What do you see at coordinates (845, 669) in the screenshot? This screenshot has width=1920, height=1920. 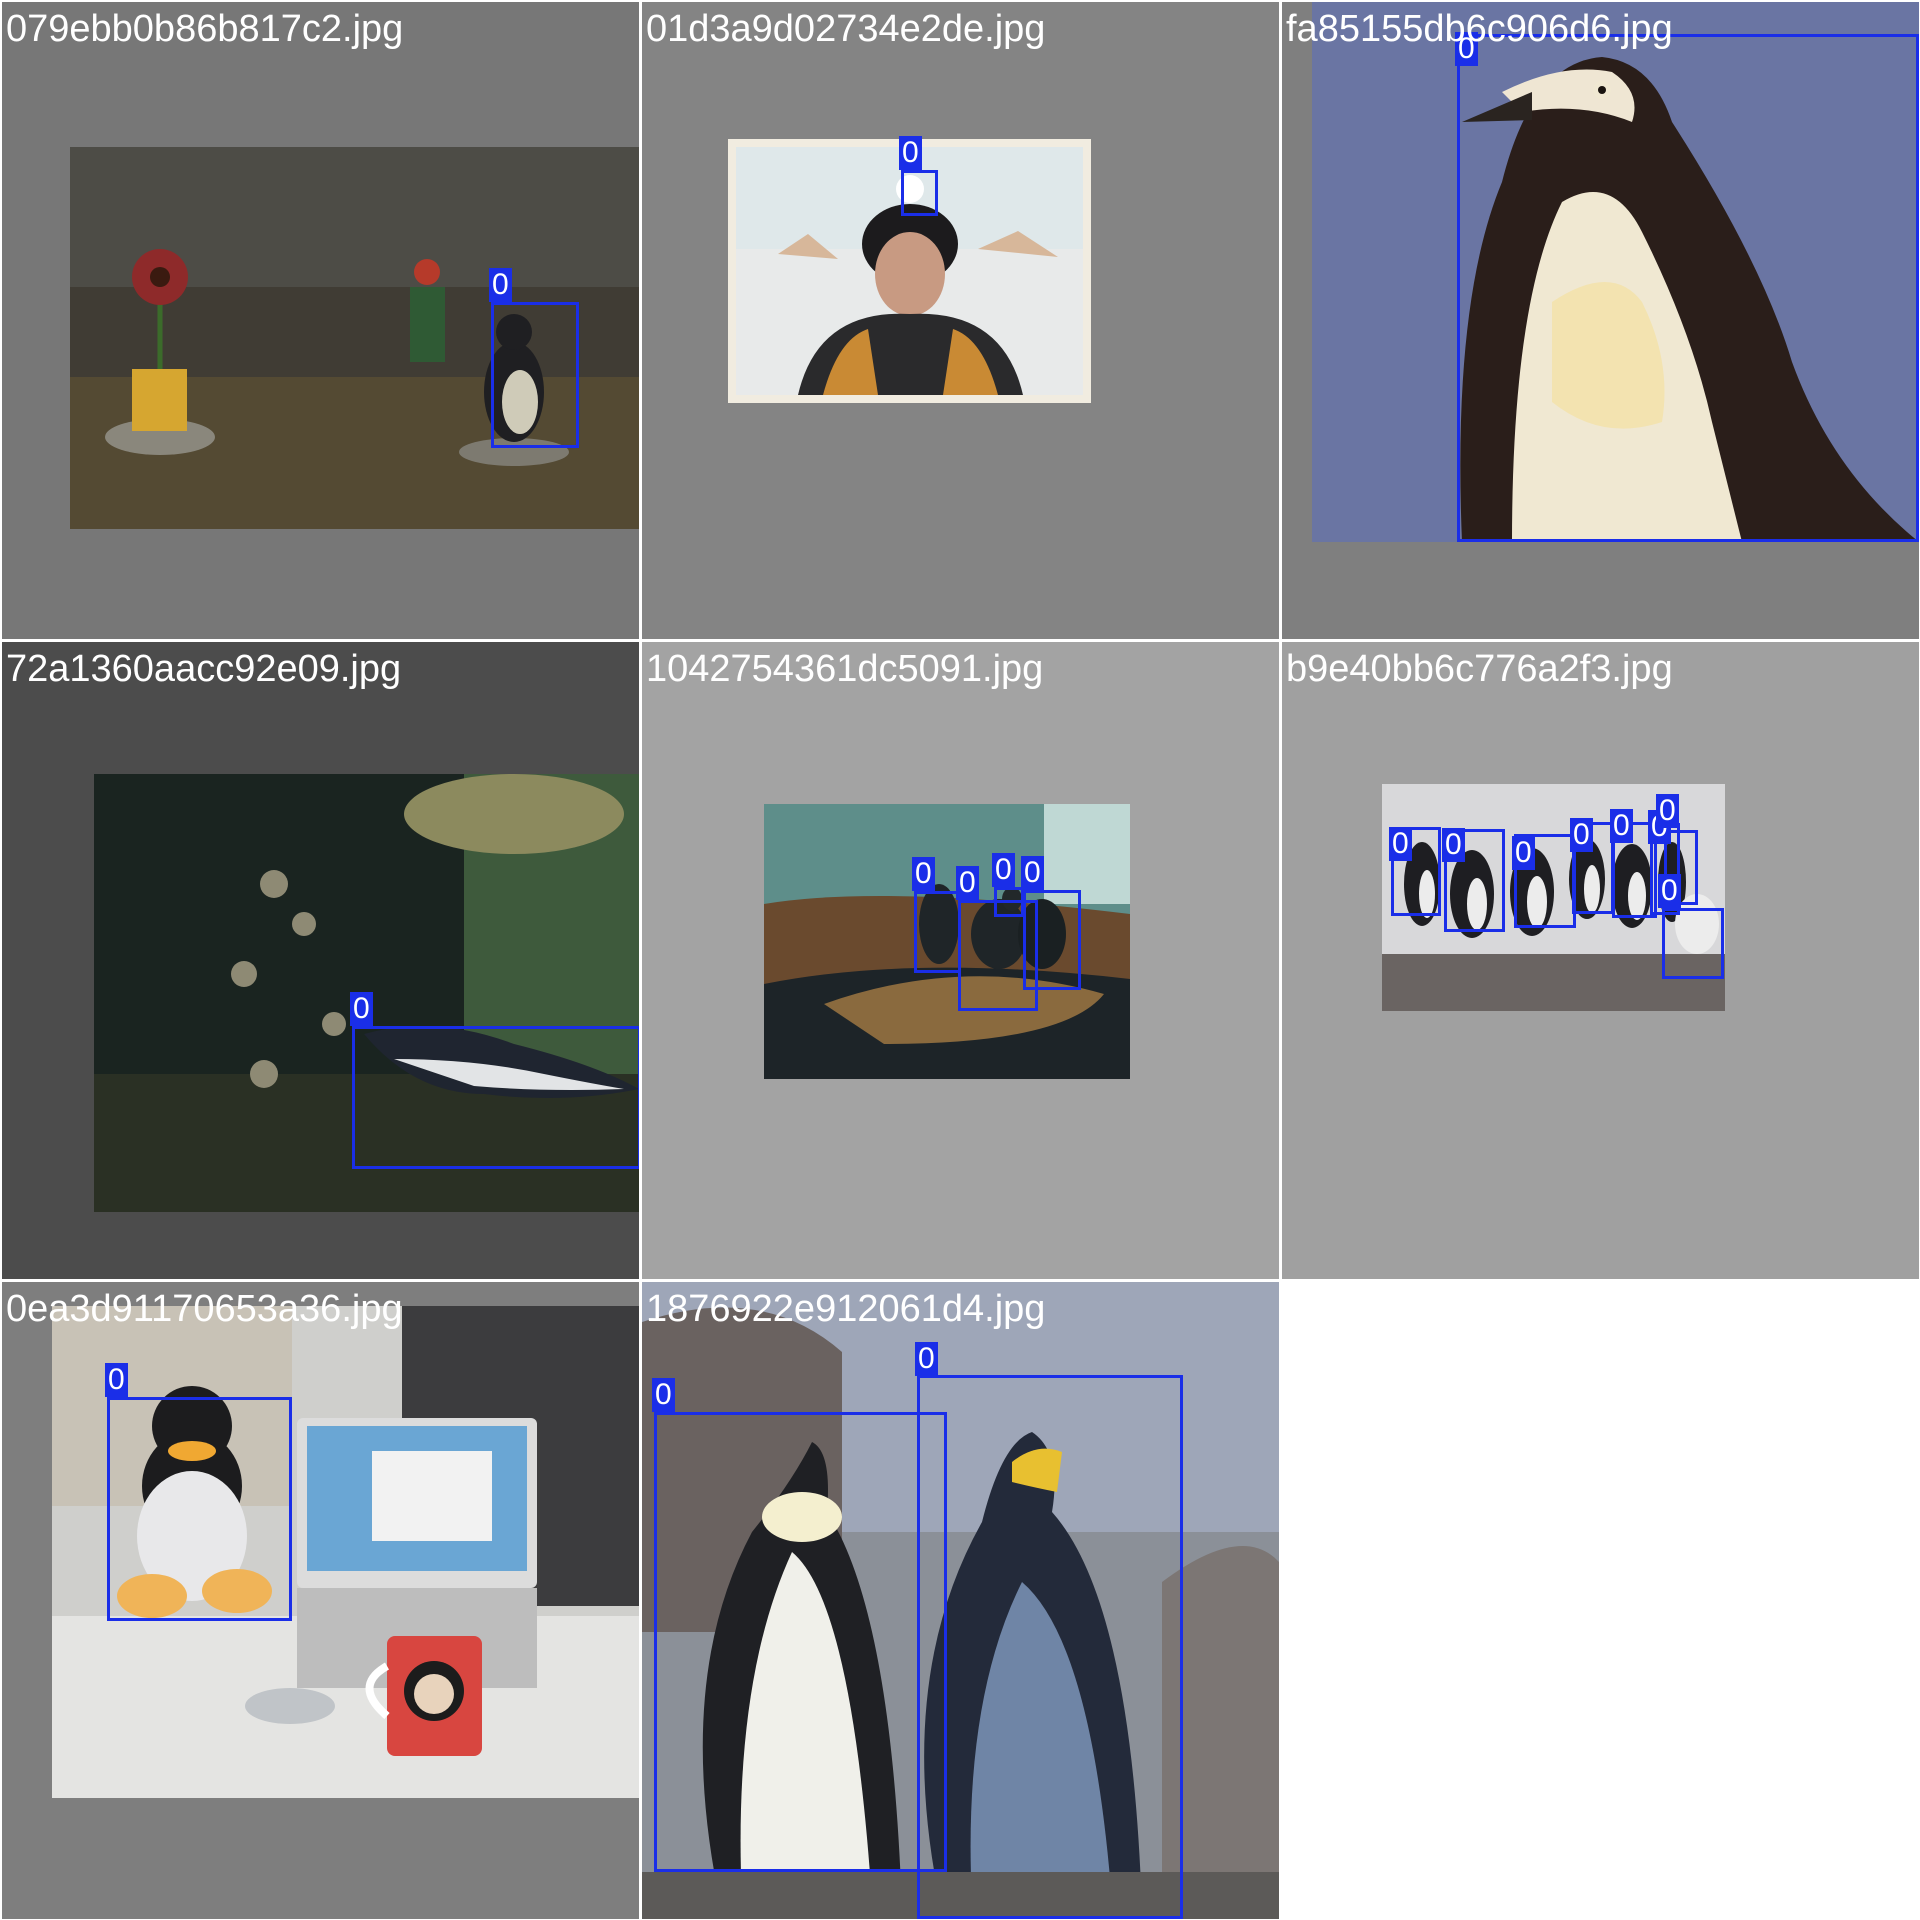 I see `cell-filename: 1042754361dc5091.jpg` at bounding box center [845, 669].